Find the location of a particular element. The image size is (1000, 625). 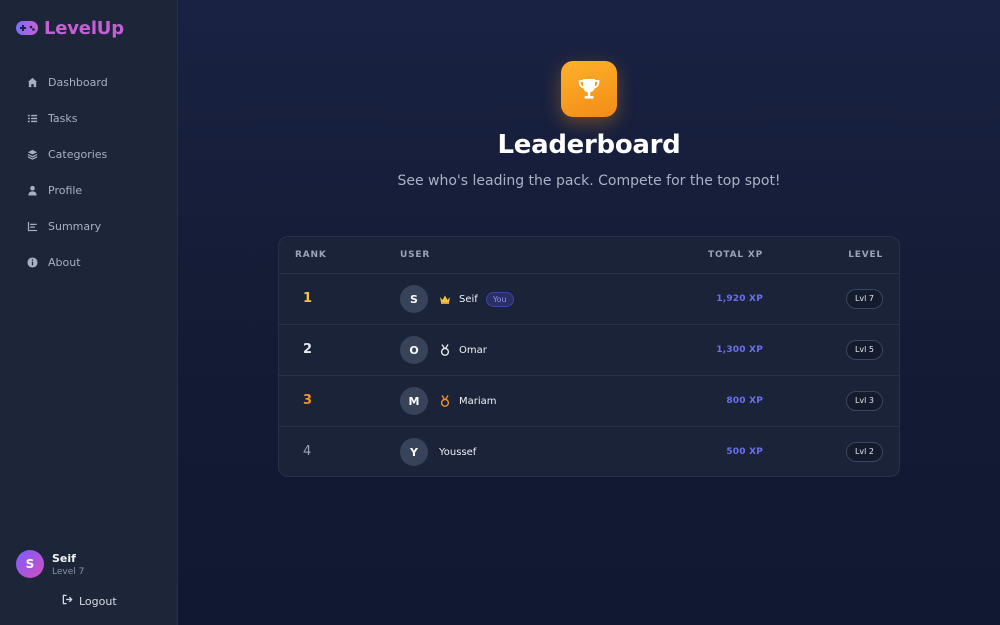

user-icon is located at coordinates (32, 190).